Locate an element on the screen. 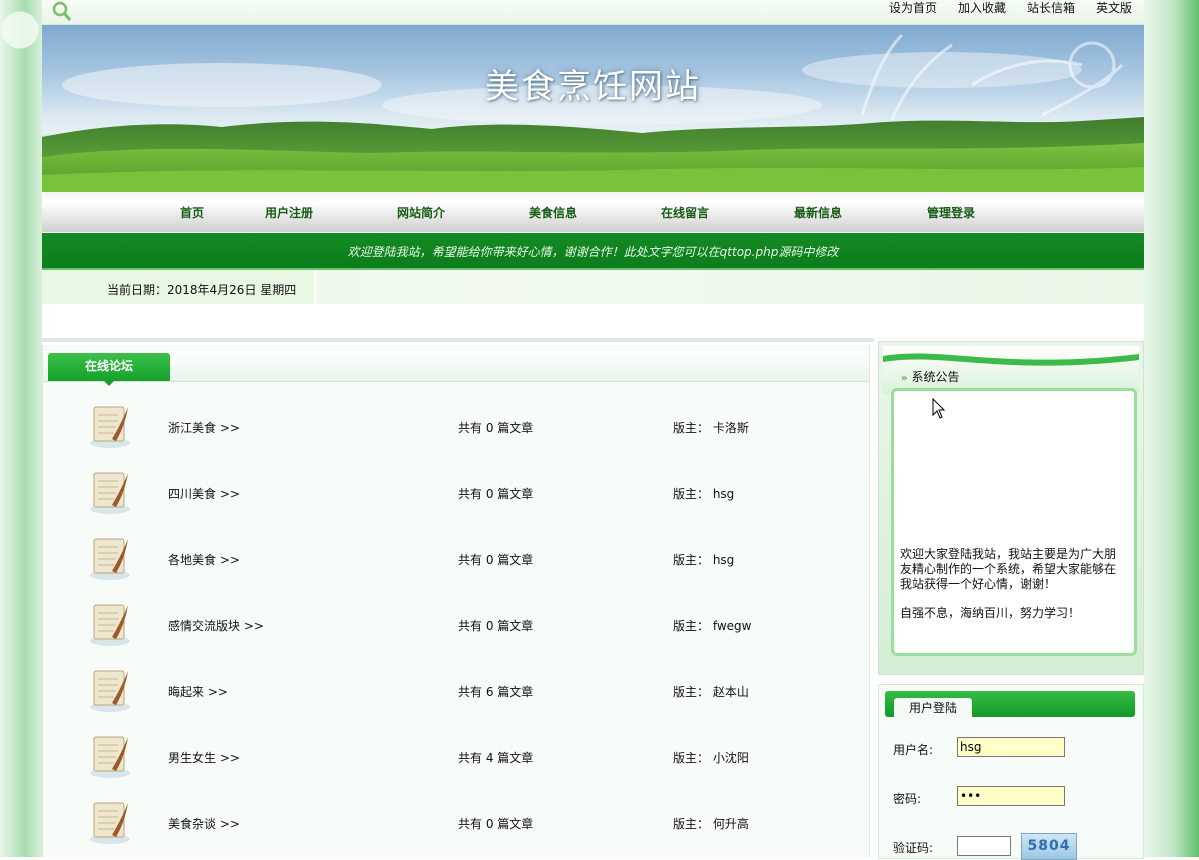 The width and height of the screenshot is (1199, 860). board-moderator: 版主： 何升高 is located at coordinates (711, 824).